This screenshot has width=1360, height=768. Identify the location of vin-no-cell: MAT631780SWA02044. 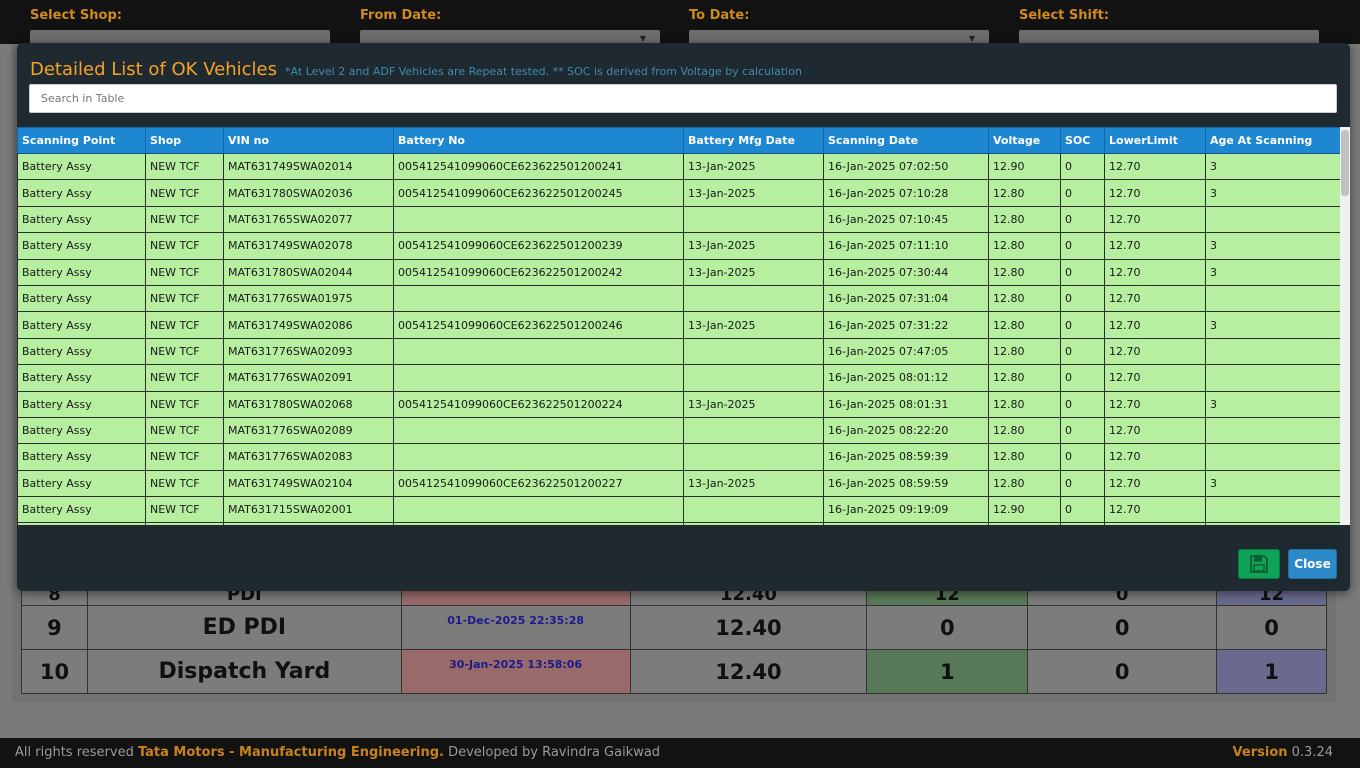
(308, 272).